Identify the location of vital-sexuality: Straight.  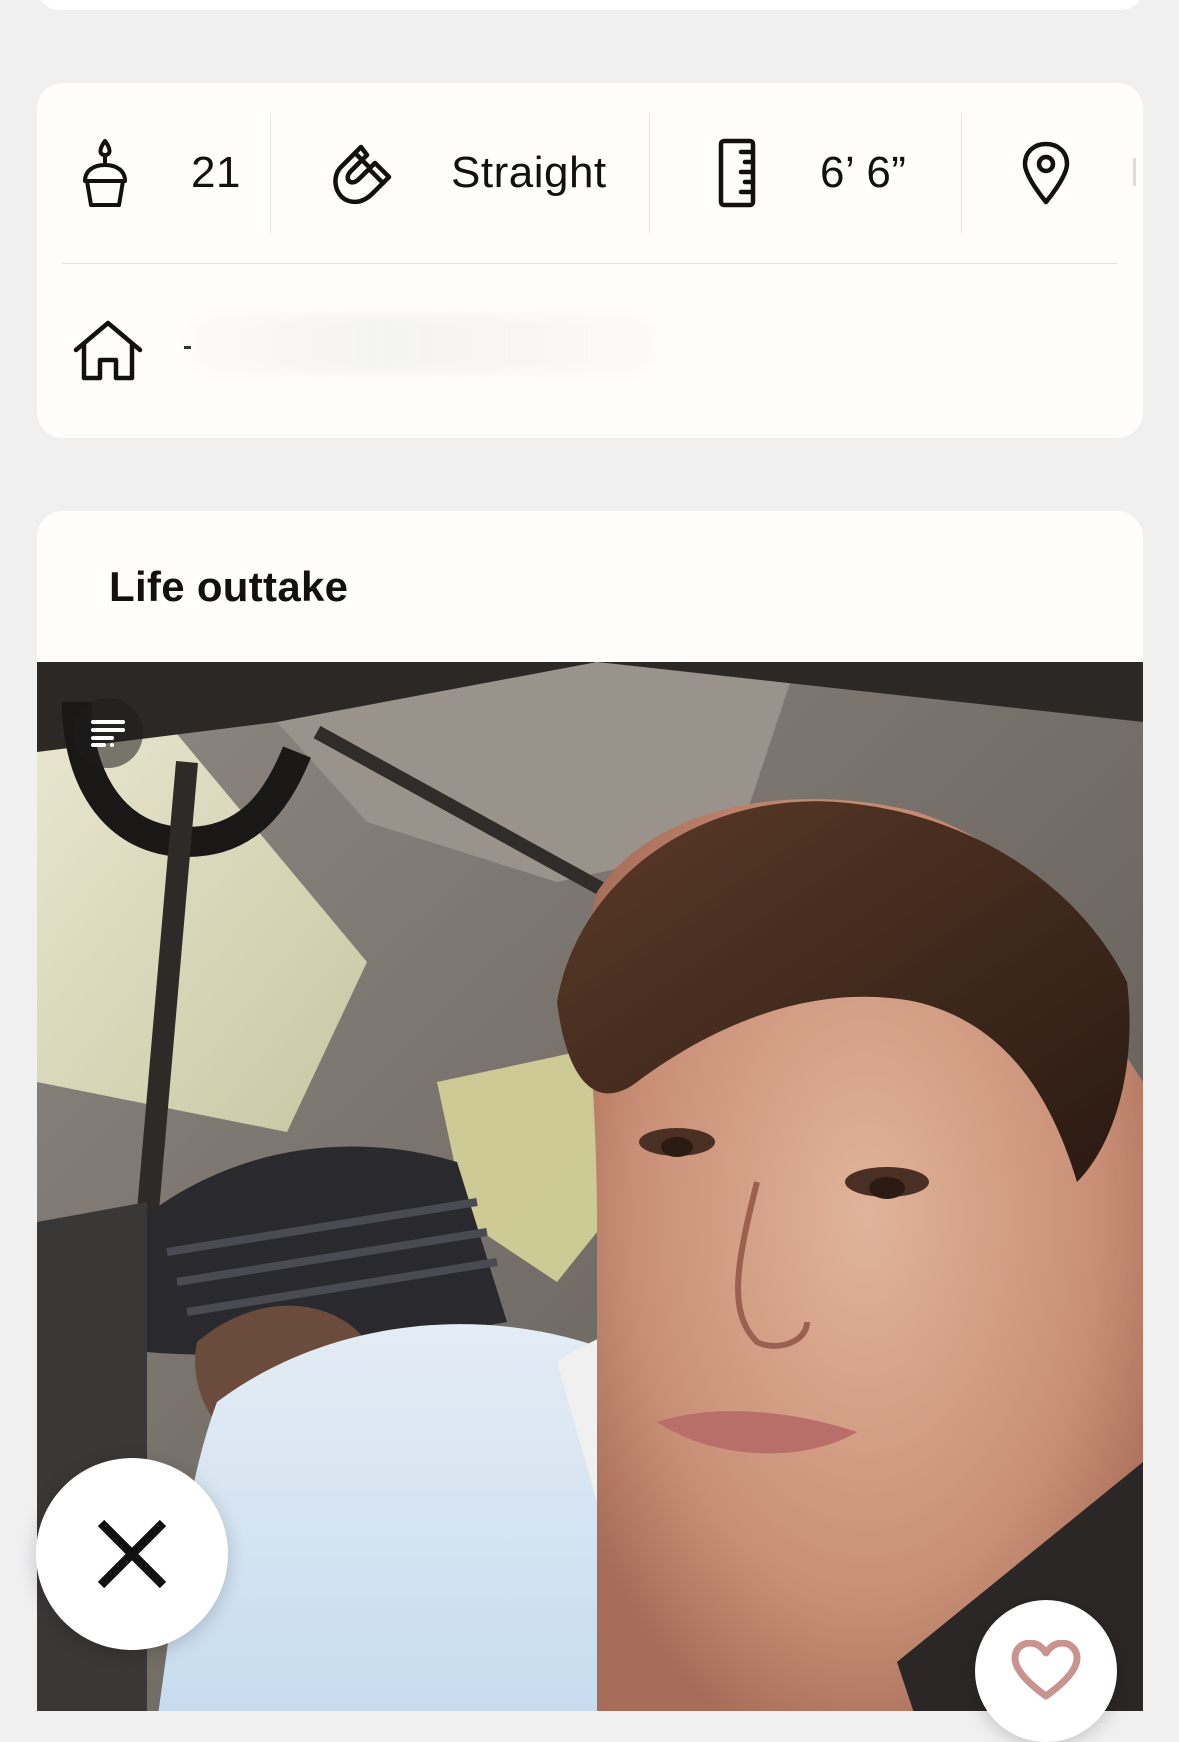
(467, 173).